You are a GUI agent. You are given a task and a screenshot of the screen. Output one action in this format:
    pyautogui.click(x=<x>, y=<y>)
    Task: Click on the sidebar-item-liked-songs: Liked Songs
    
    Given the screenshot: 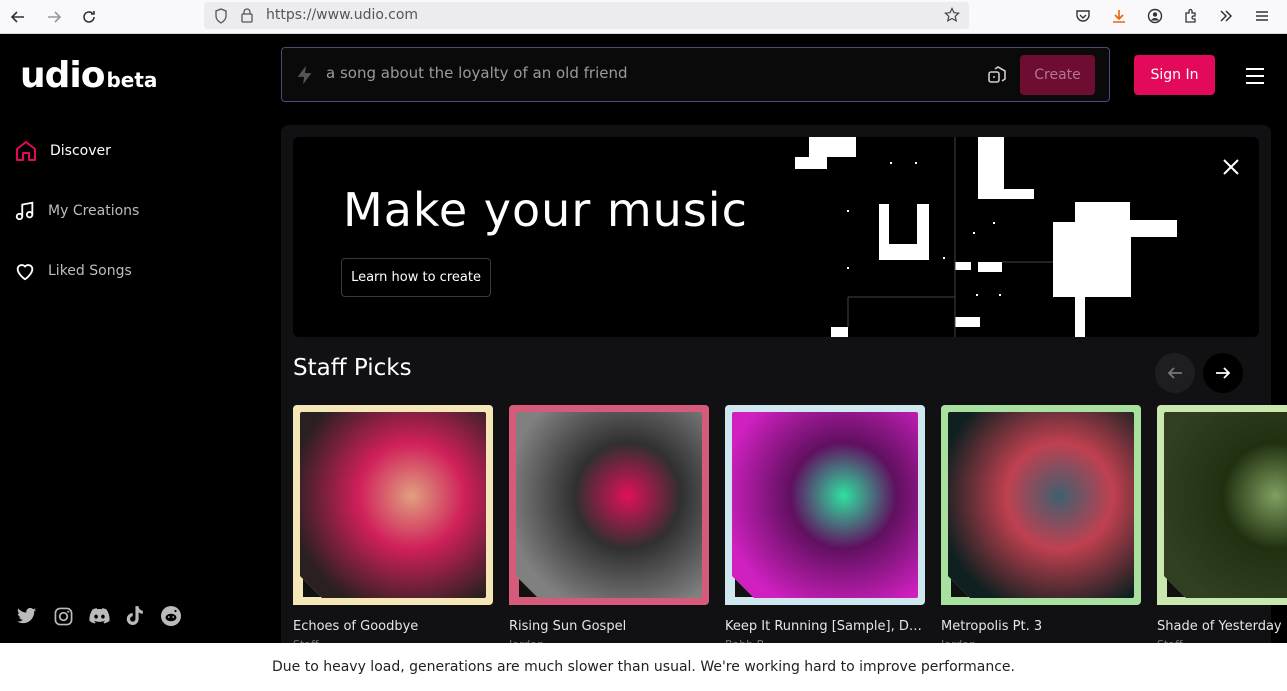 What is the action you would take?
    pyautogui.click(x=73, y=271)
    